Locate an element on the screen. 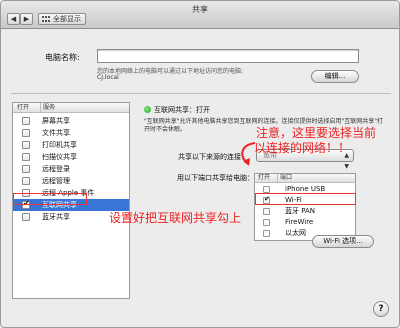 The width and height of the screenshot is (400, 328). computer-name-label: 电脑名称: is located at coordinates (62, 57).